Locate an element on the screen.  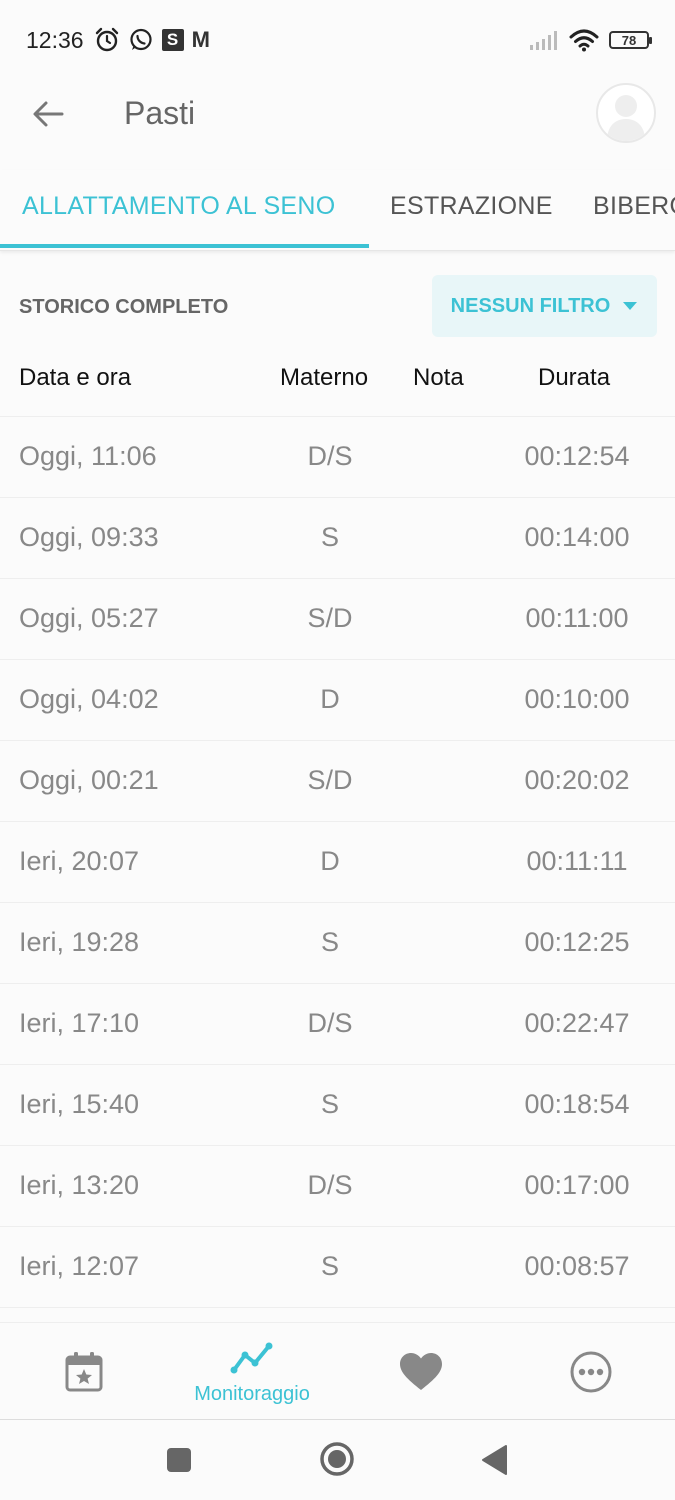
arrow-left-icon is located at coordinates (48, 114).